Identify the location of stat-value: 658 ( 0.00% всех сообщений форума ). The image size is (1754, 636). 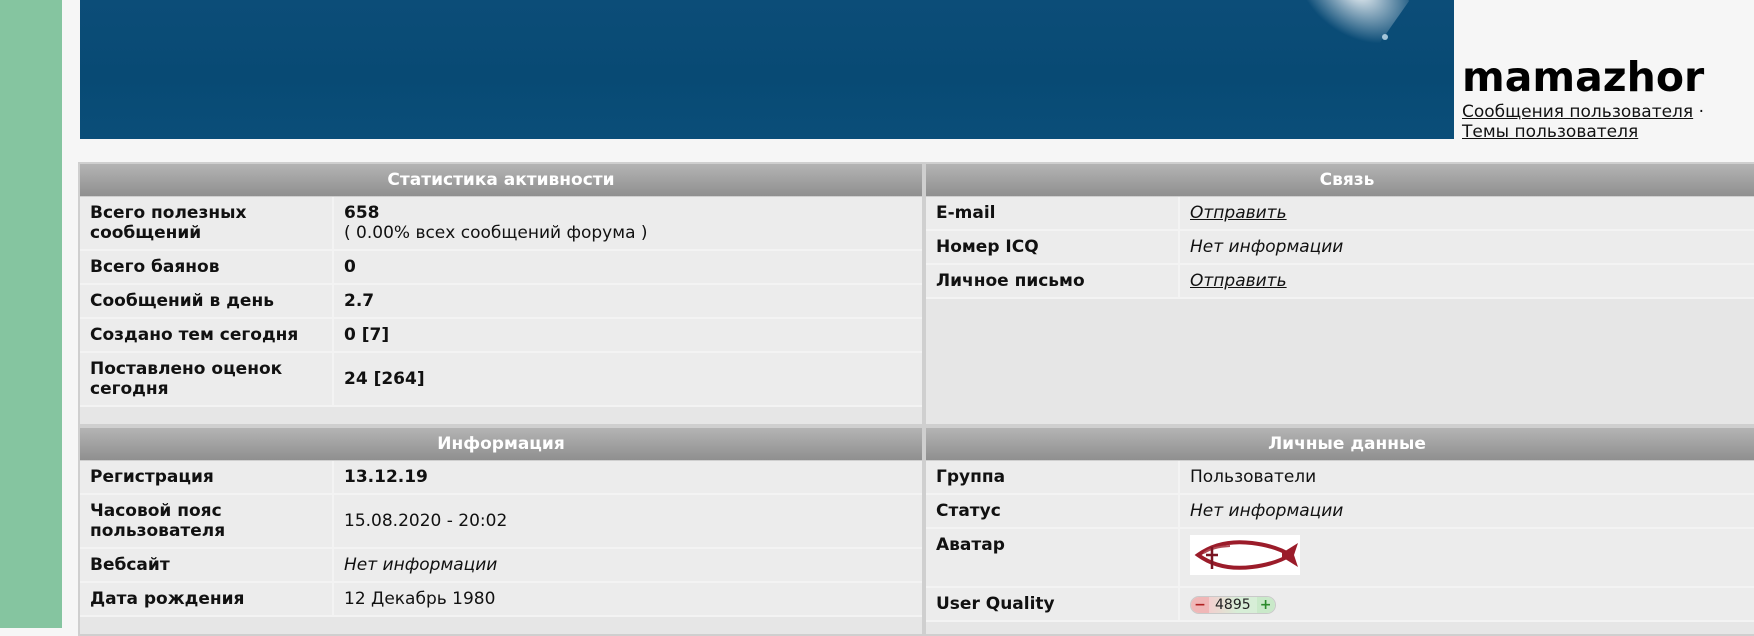
(627, 224).